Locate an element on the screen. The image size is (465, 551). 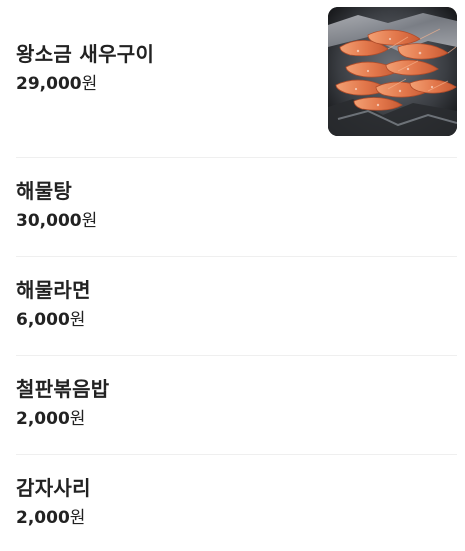
menu-item-info: 해물라면 6,000원 is located at coordinates (53, 303).